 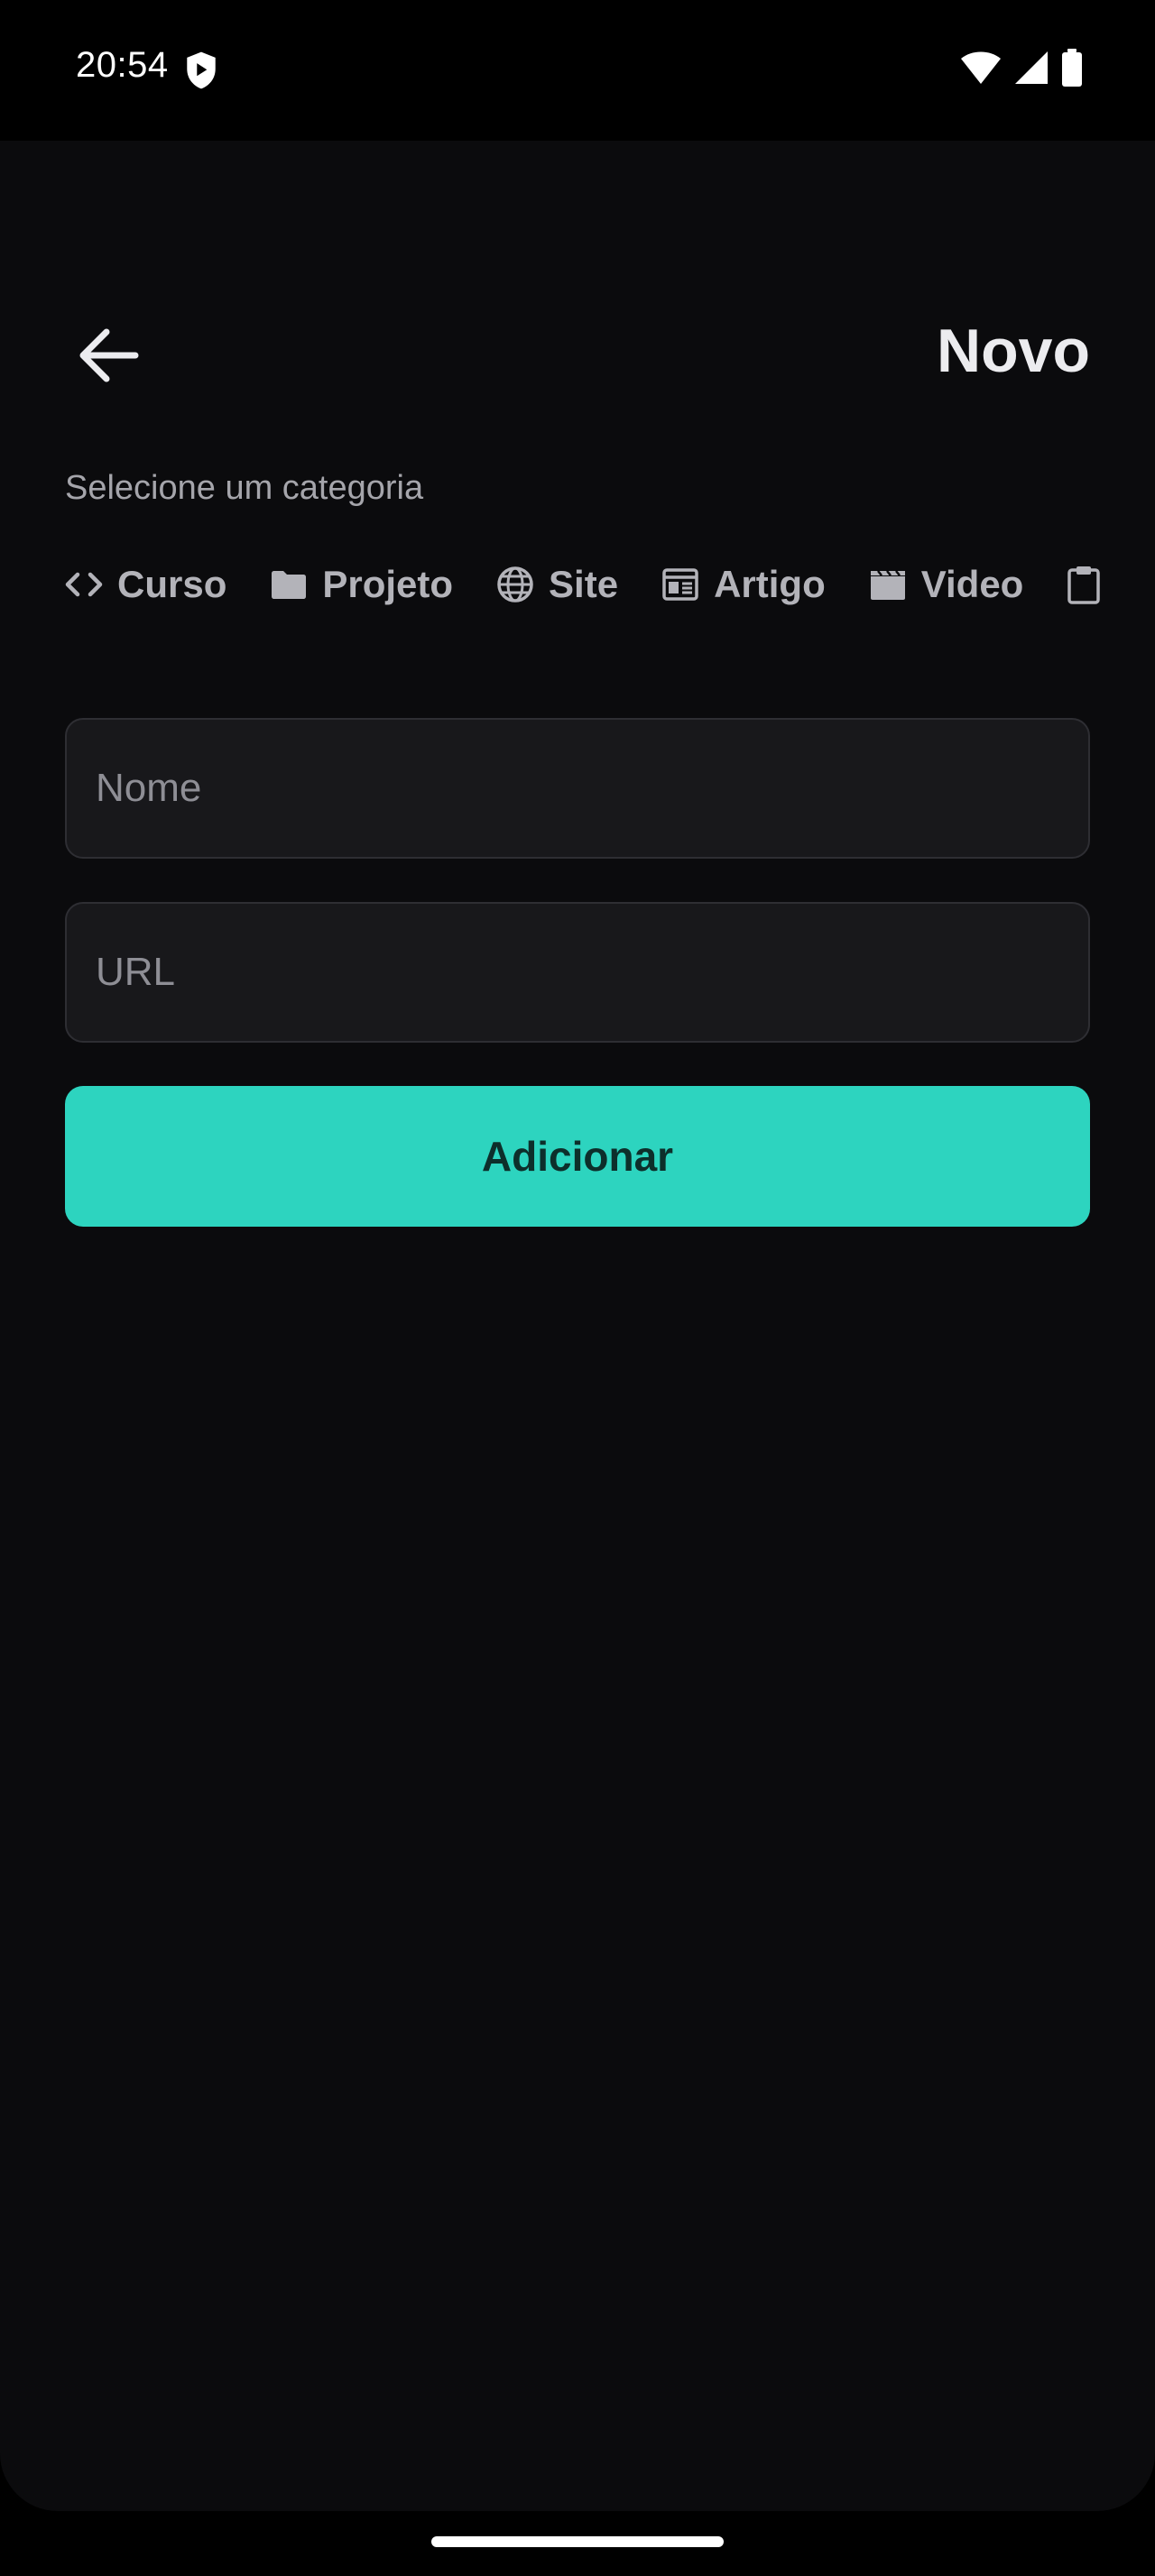 I want to click on article-icon, so click(x=680, y=585).